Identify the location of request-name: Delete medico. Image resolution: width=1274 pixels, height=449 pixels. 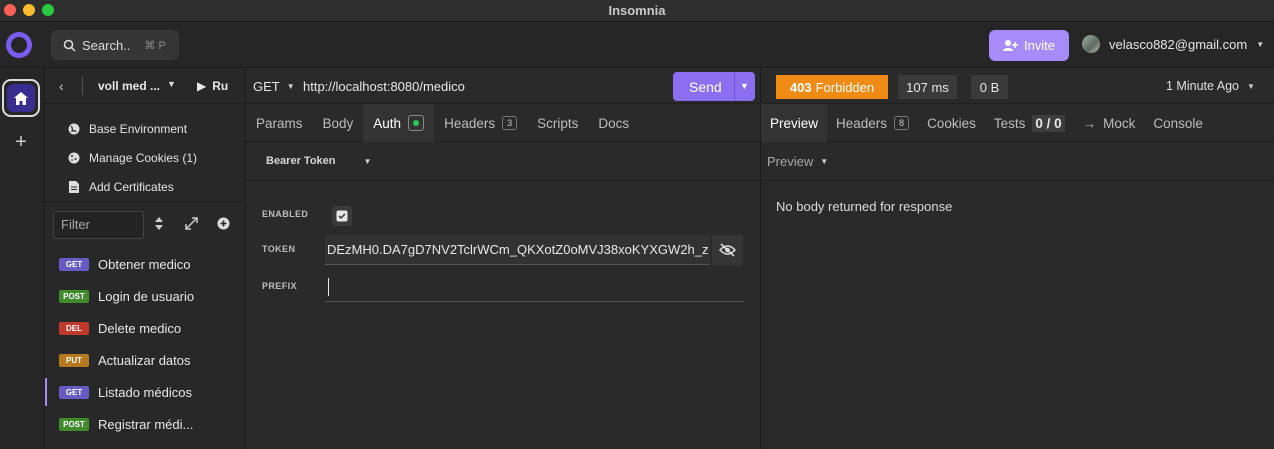
(140, 328).